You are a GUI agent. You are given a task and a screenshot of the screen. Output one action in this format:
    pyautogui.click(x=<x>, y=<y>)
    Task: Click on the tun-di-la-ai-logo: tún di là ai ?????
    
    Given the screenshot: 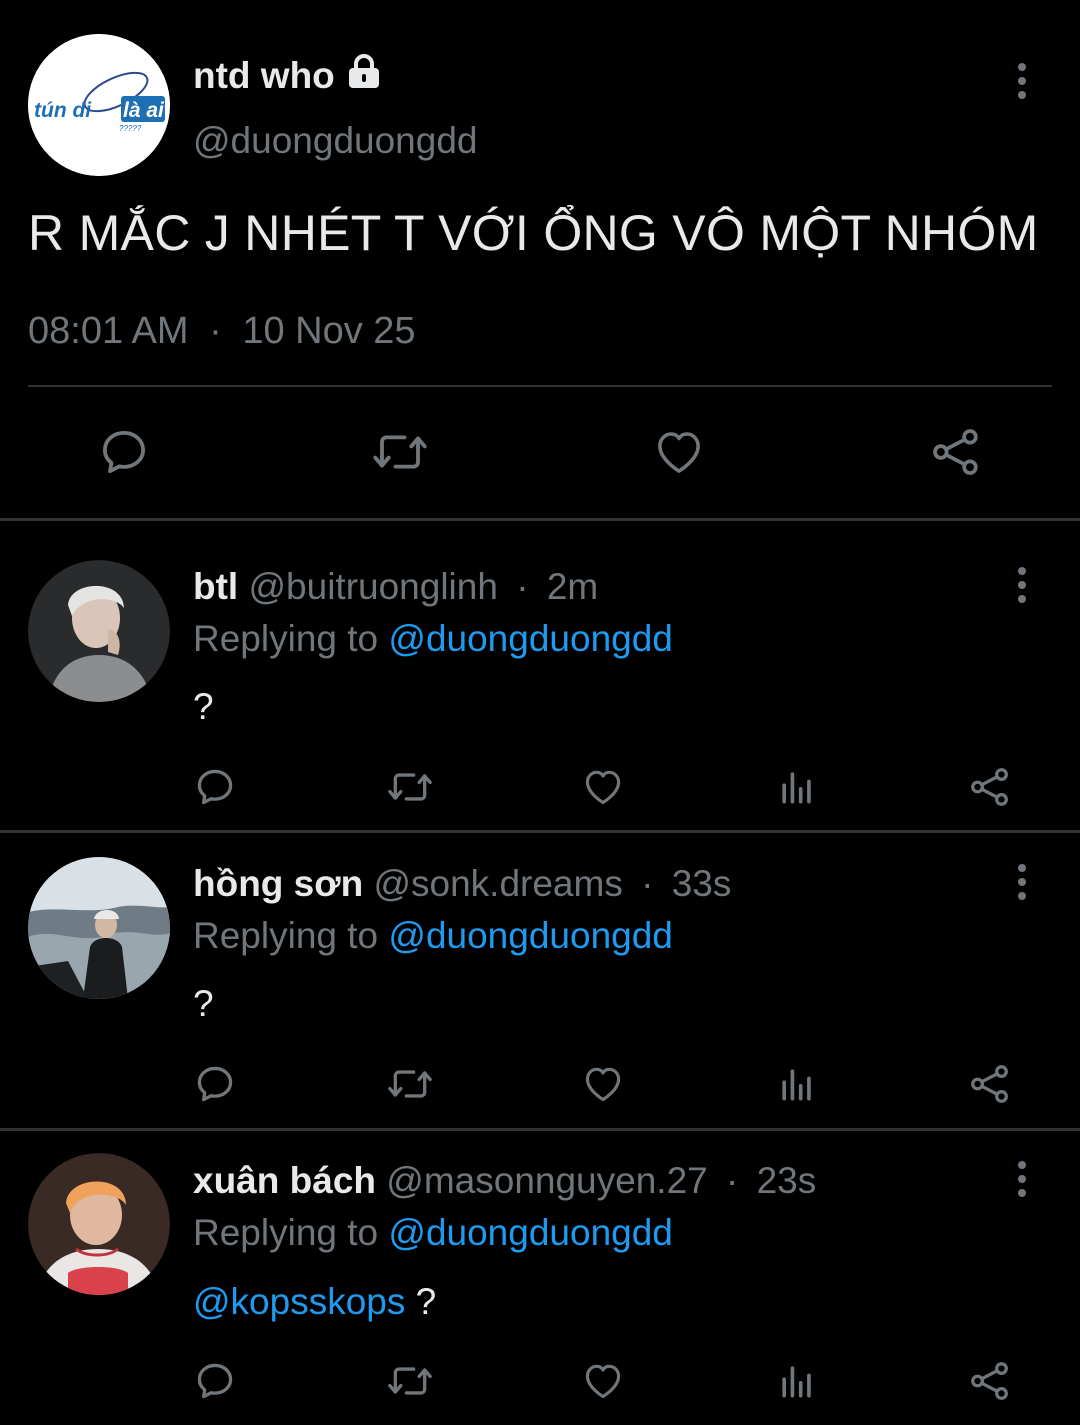 What is the action you would take?
    pyautogui.click(x=99, y=105)
    